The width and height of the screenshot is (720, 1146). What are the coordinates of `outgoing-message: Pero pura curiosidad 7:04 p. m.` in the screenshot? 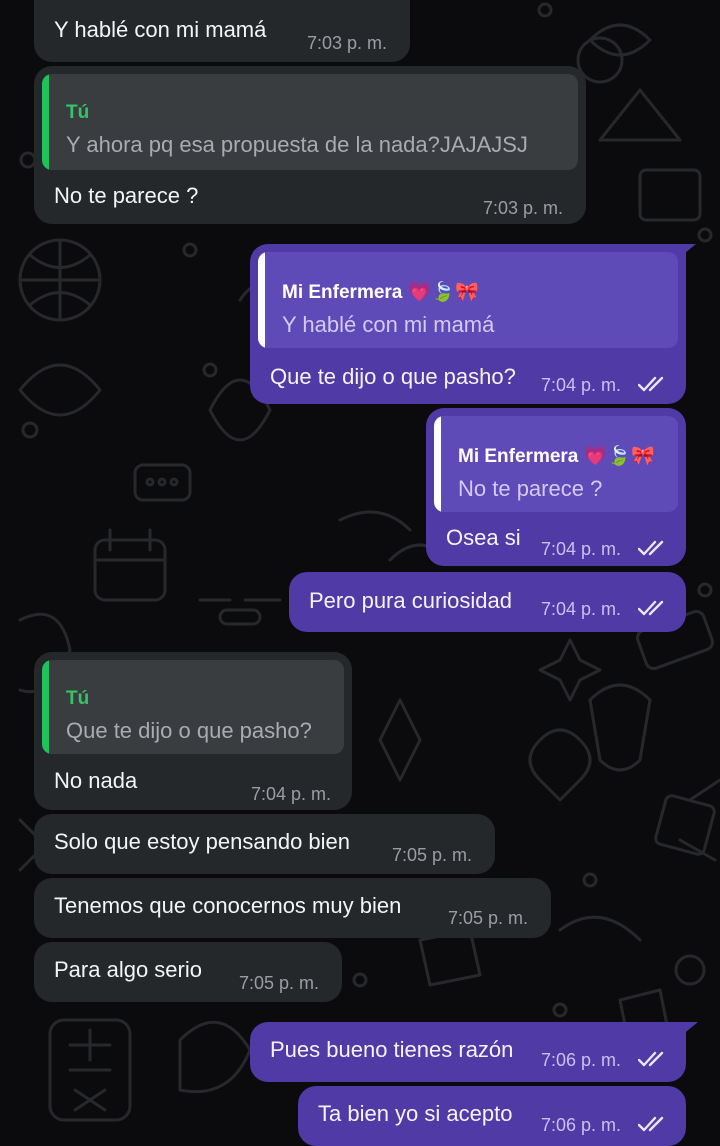 It's located at (487, 602).